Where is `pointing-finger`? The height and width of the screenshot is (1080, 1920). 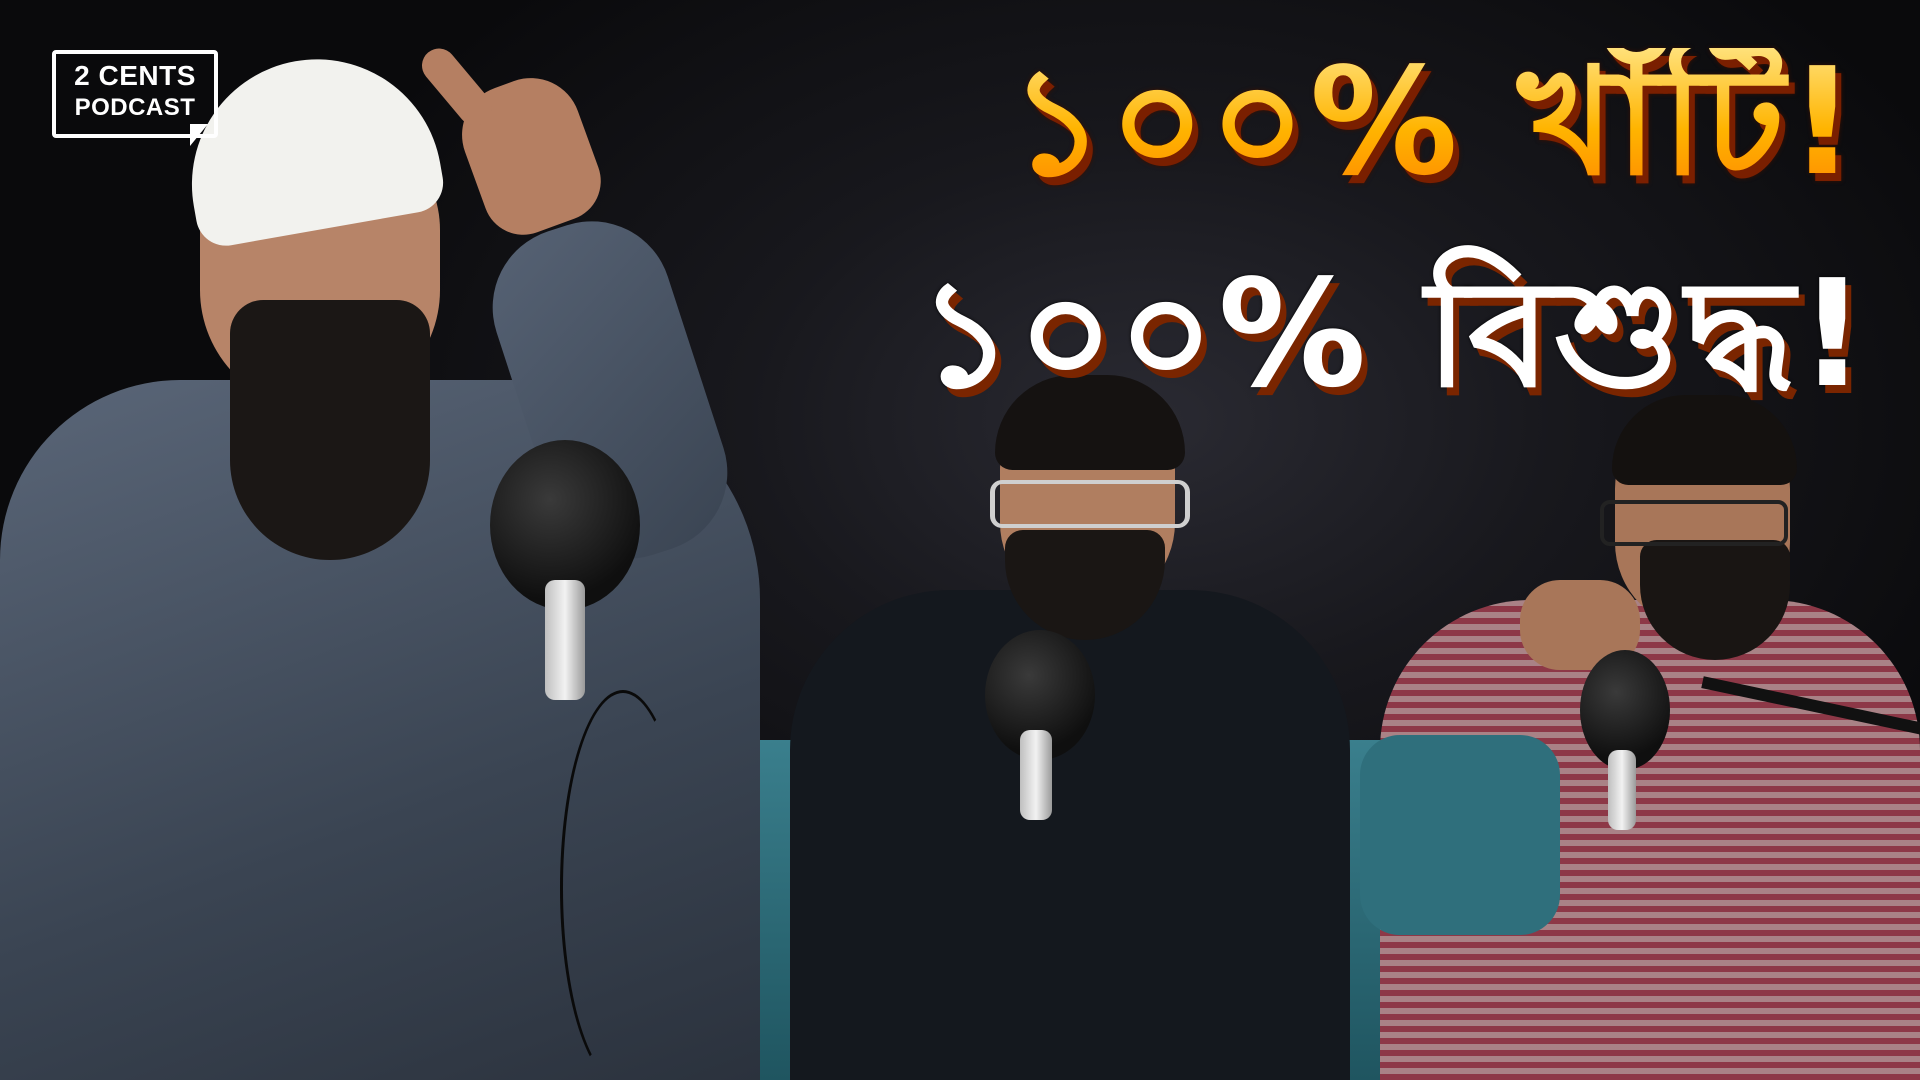 pointing-finger is located at coordinates (457, 87).